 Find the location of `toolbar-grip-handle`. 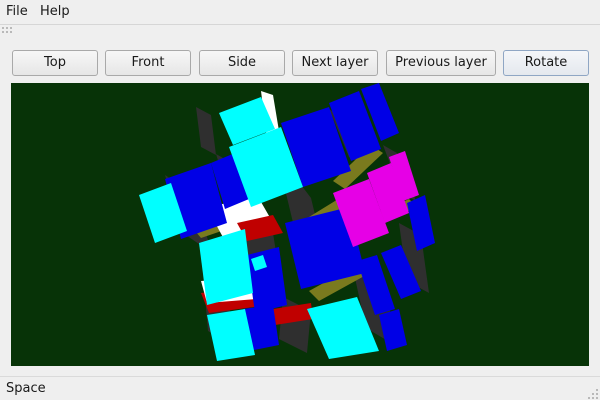

toolbar-grip-handle is located at coordinates (7, 30).